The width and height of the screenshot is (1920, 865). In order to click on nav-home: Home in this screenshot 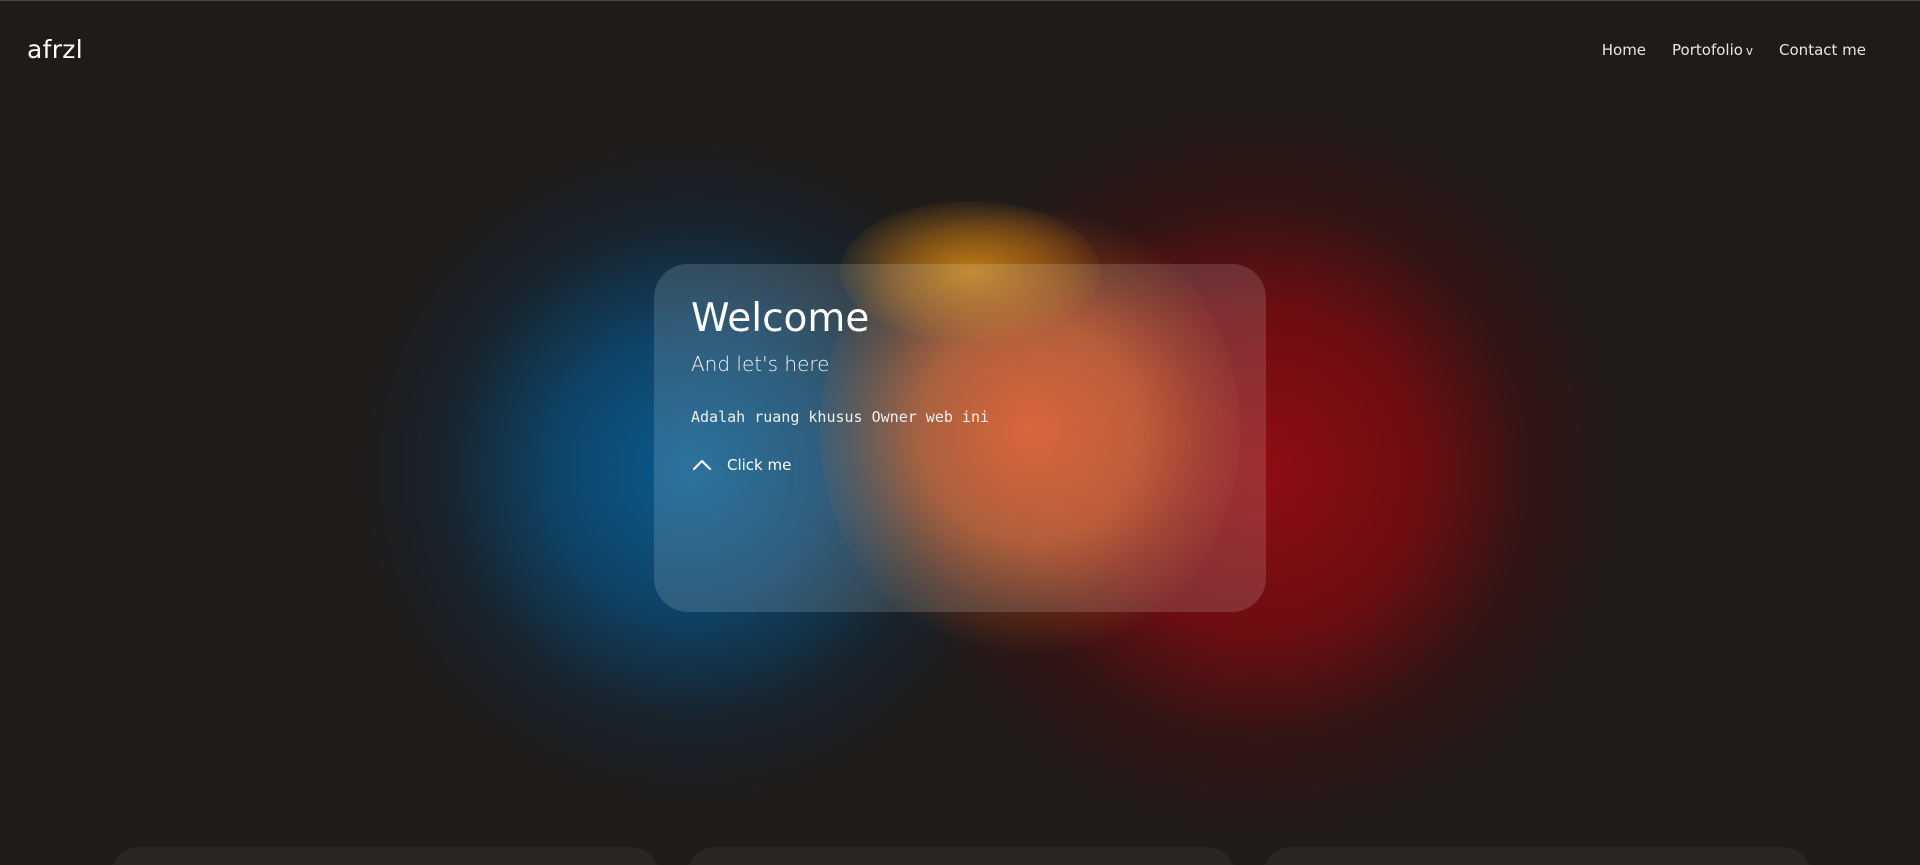, I will do `click(1624, 50)`.